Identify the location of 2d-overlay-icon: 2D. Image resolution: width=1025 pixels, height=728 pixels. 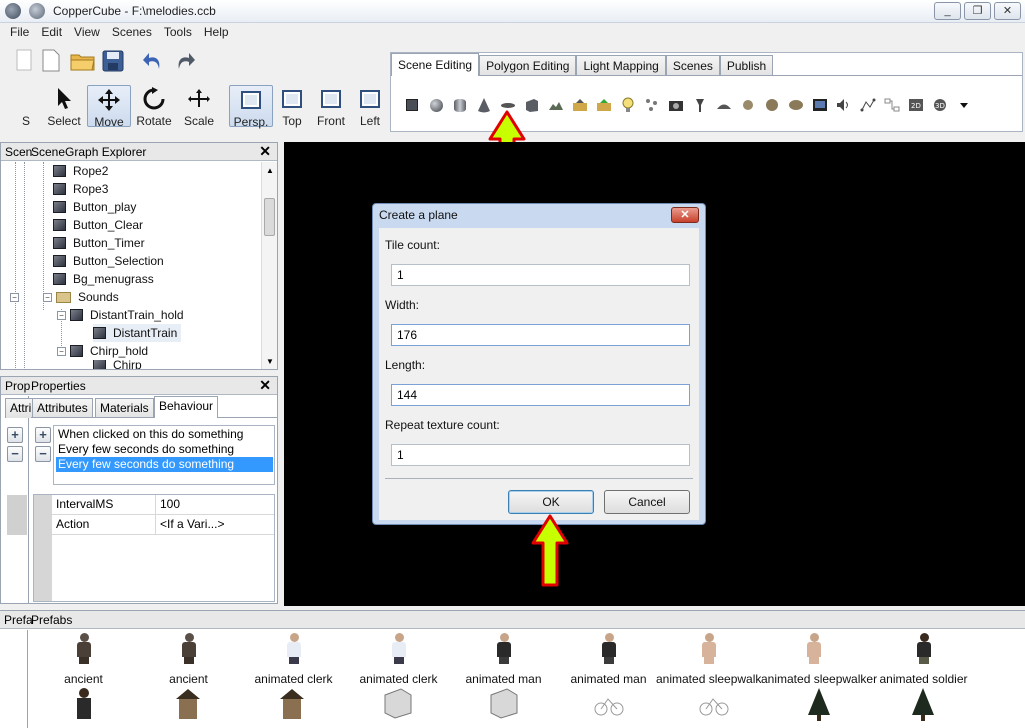
(916, 105).